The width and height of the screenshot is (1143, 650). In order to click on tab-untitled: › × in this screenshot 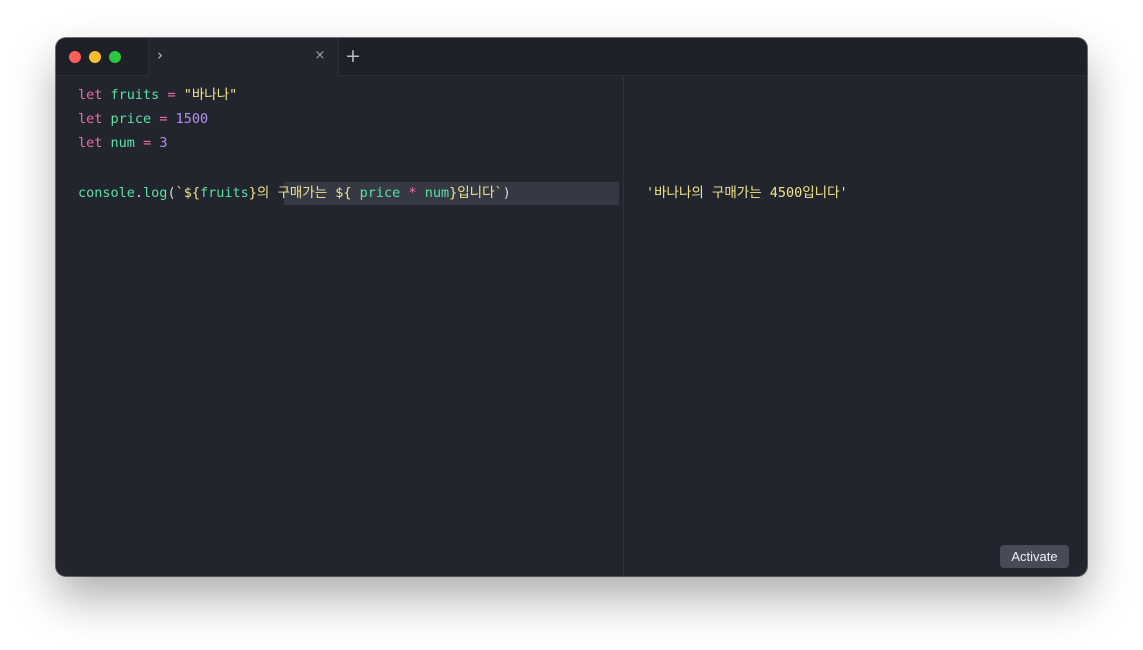, I will do `click(243, 57)`.